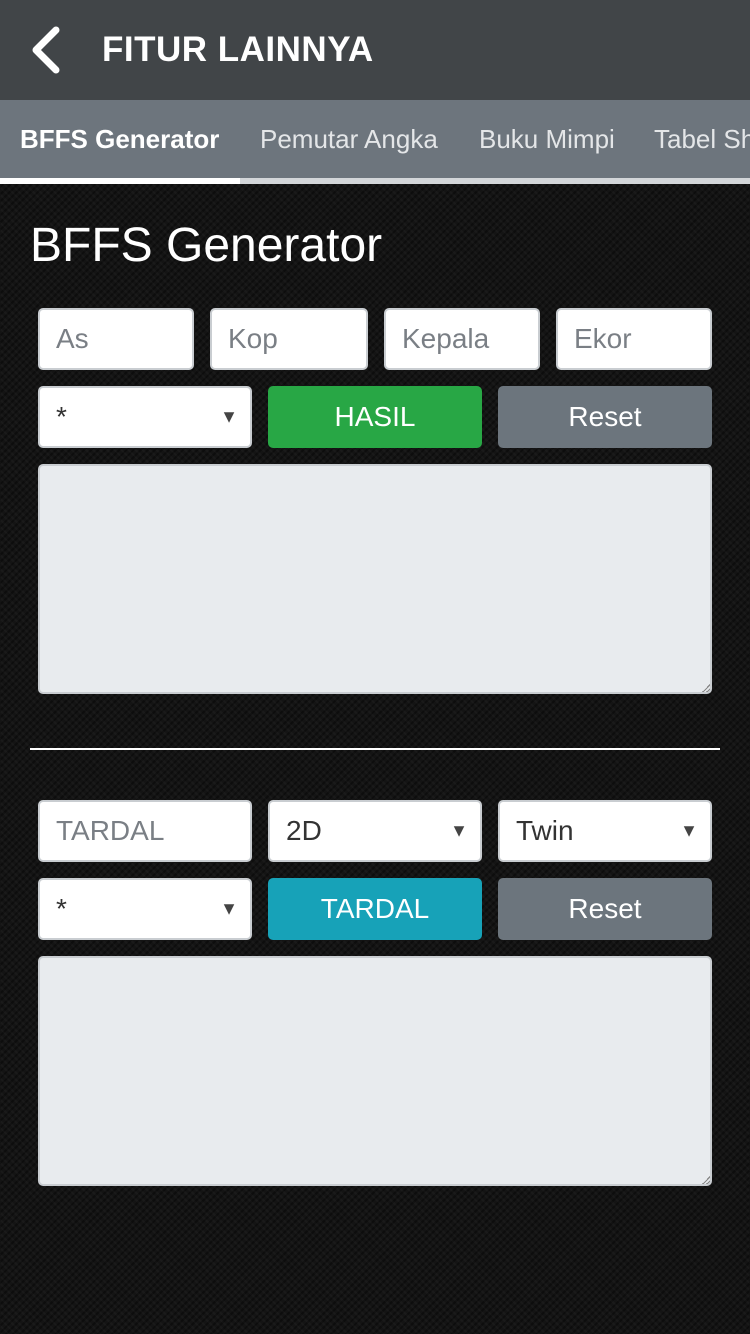  Describe the element at coordinates (375, 417) in the screenshot. I see `hasil-button: HASIL` at that location.